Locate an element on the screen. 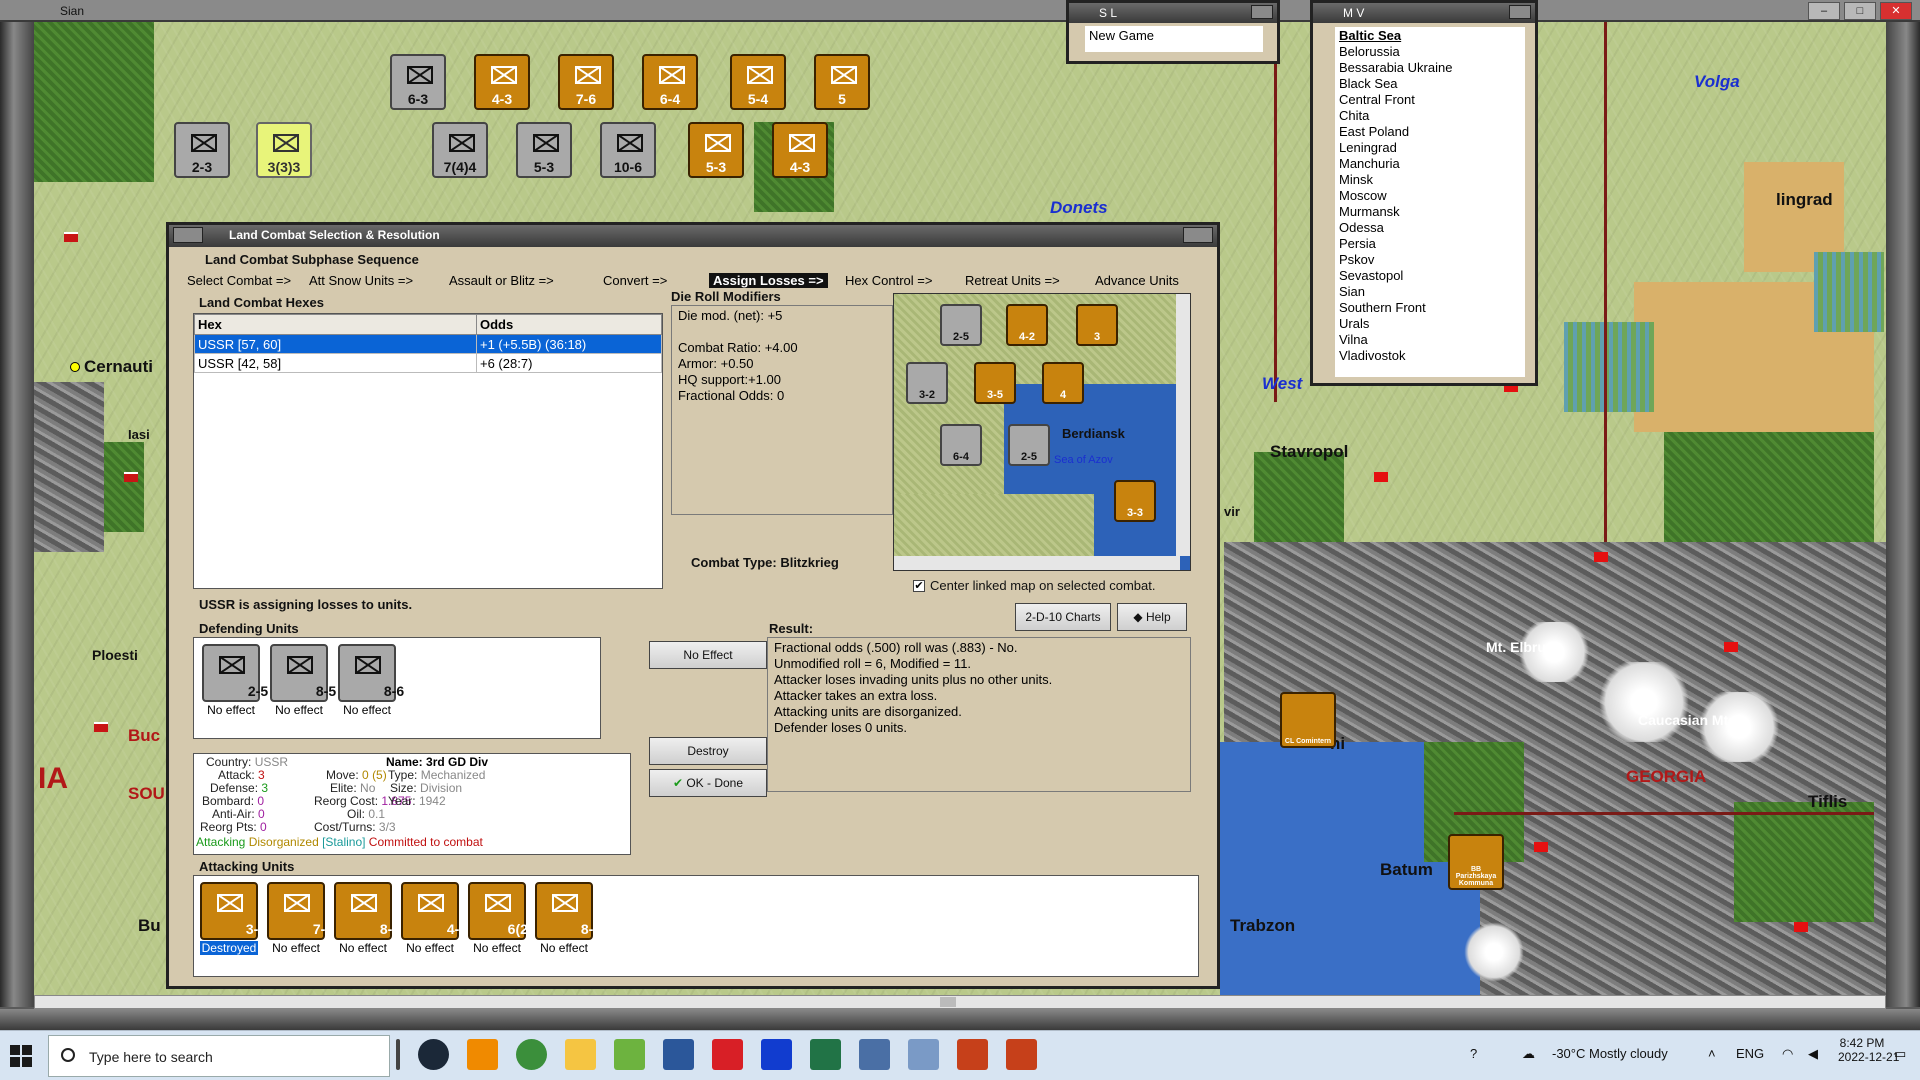  charts-button: 2-D-10 Charts is located at coordinates (1063, 617).